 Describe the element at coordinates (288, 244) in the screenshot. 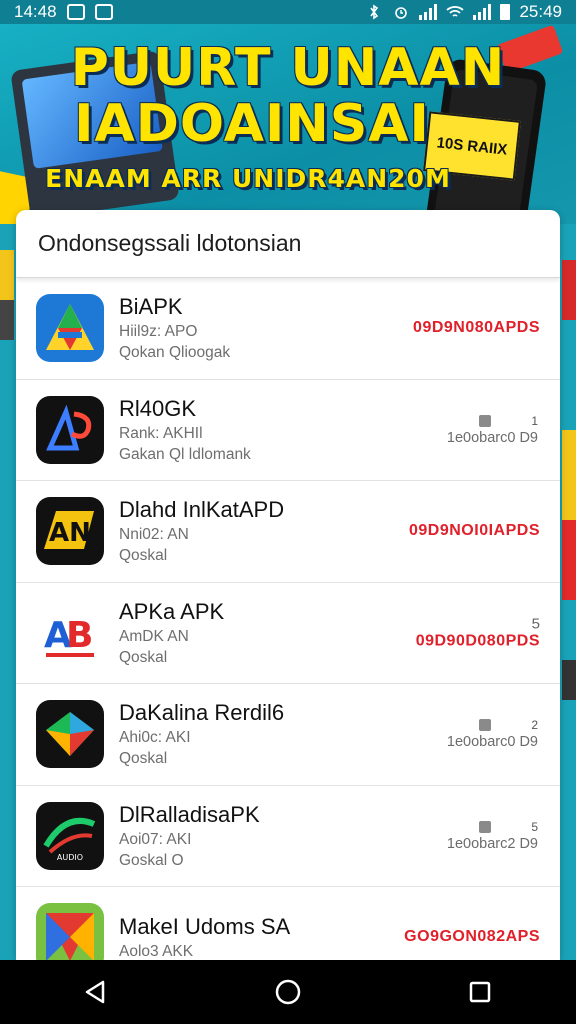

I see `list-header: Ondonsegssali ldotonsian` at that location.